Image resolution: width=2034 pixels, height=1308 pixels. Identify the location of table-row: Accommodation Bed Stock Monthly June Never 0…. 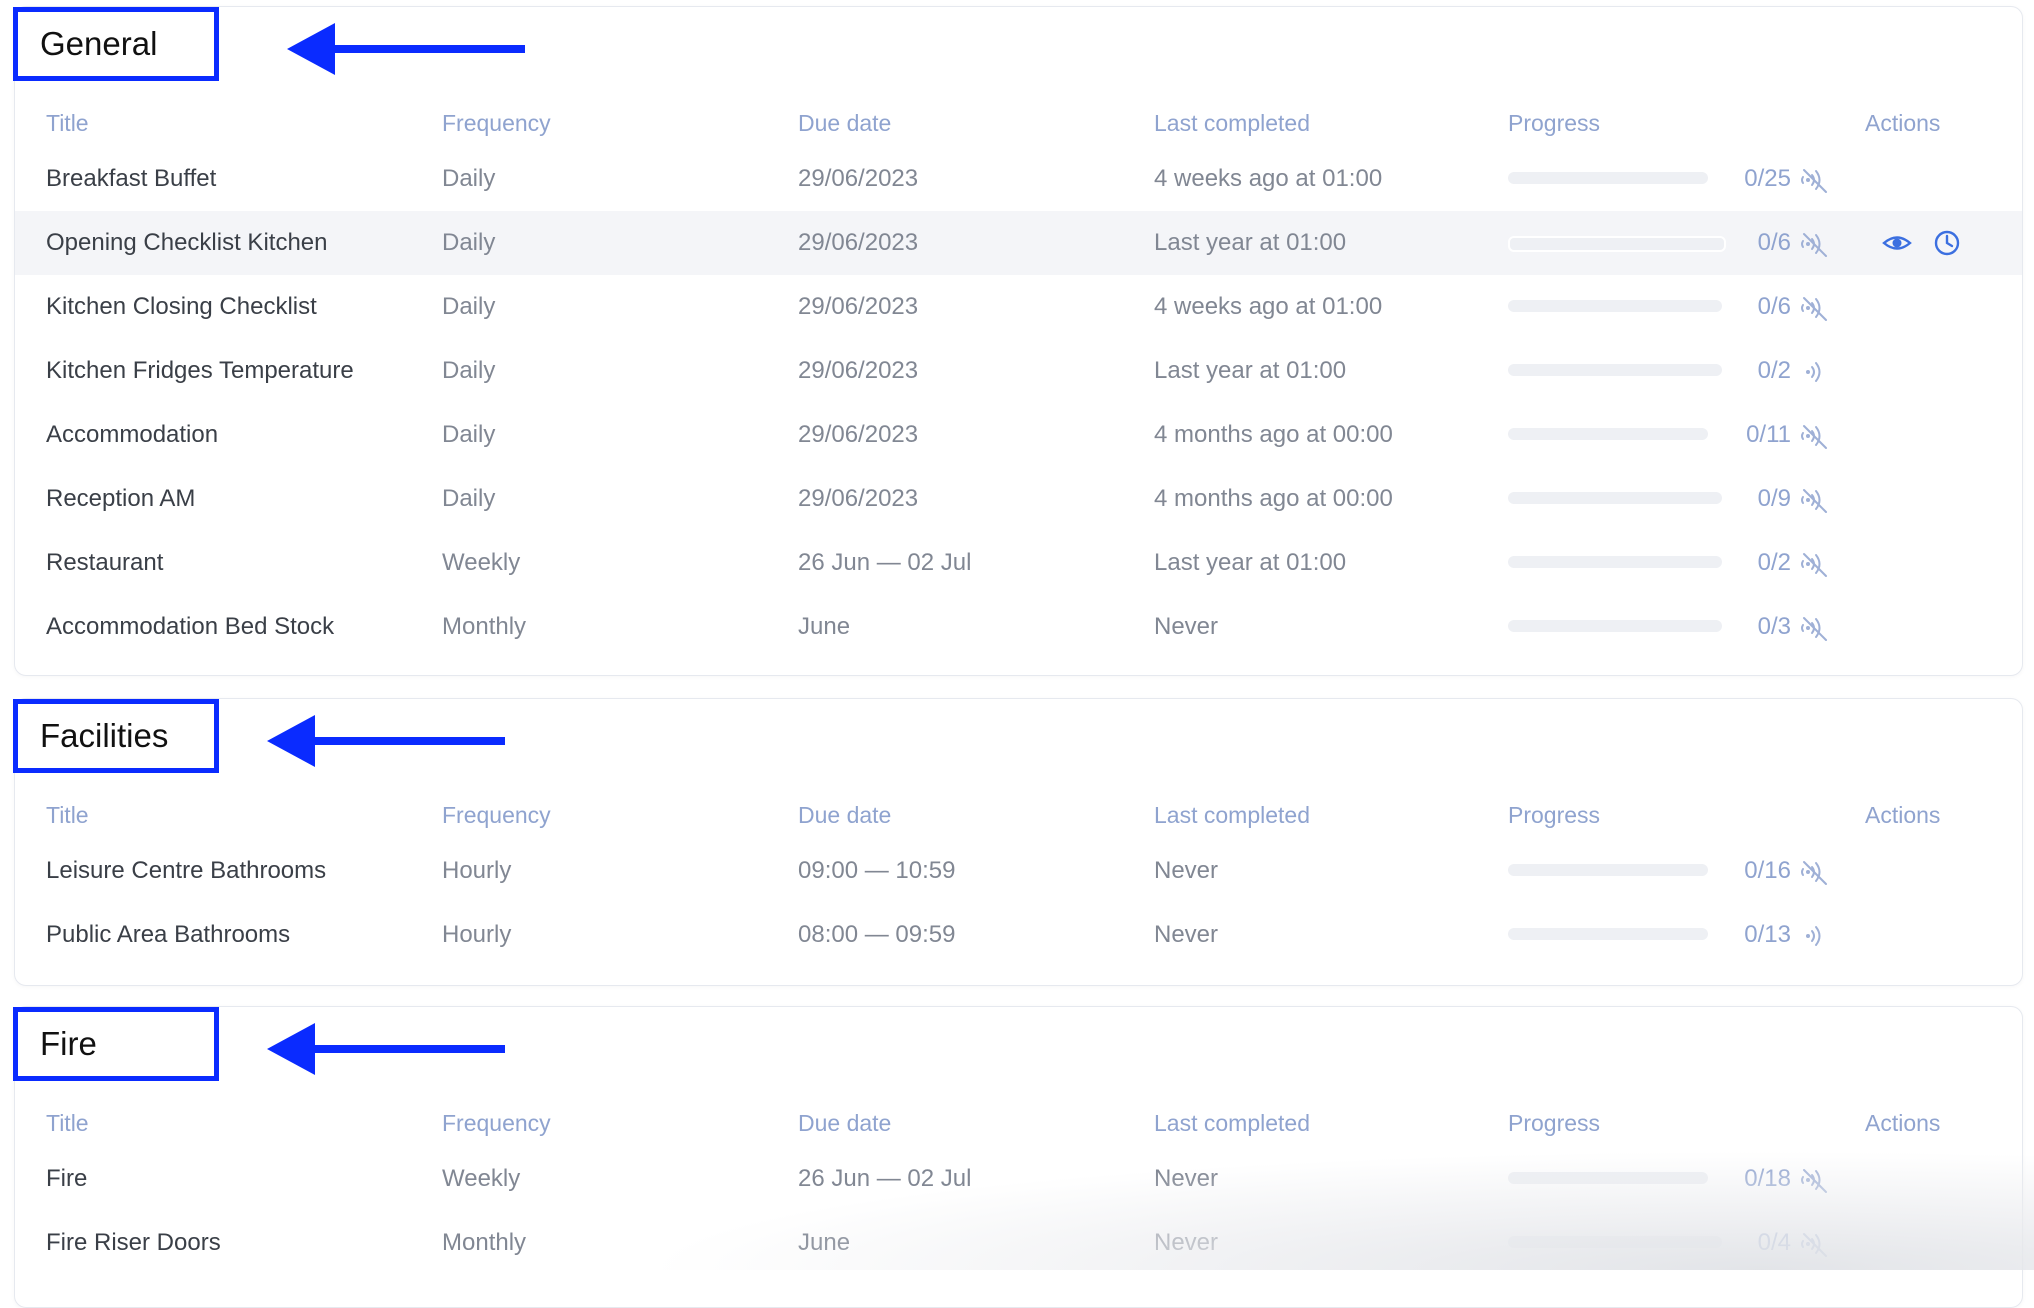
(1018, 627).